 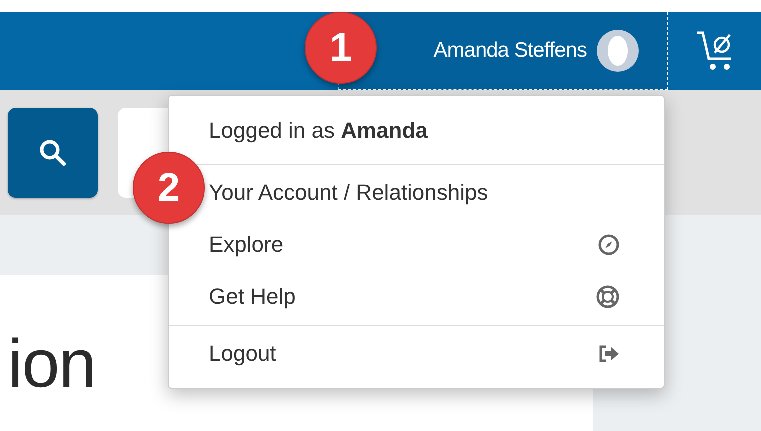 I want to click on user-name: Amanda Steffens, so click(x=510, y=50).